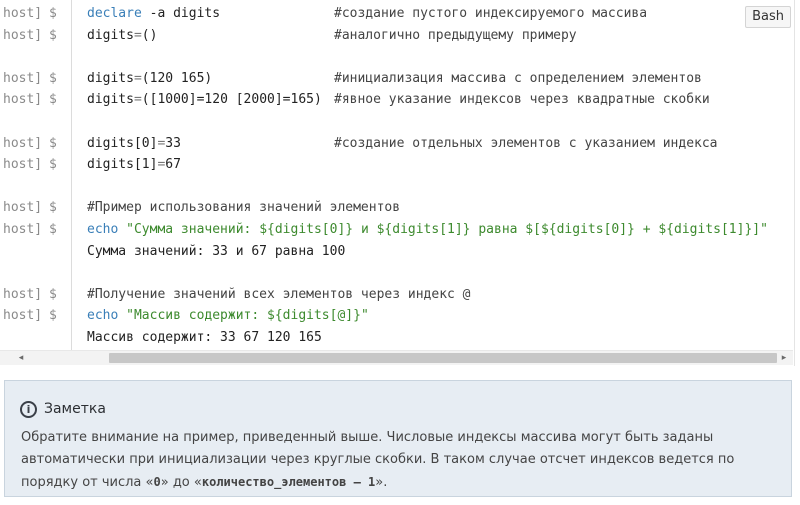 The image size is (800, 505). I want to click on code-text: Сумма значений: 33 и 67 равна 100, so click(216, 251).